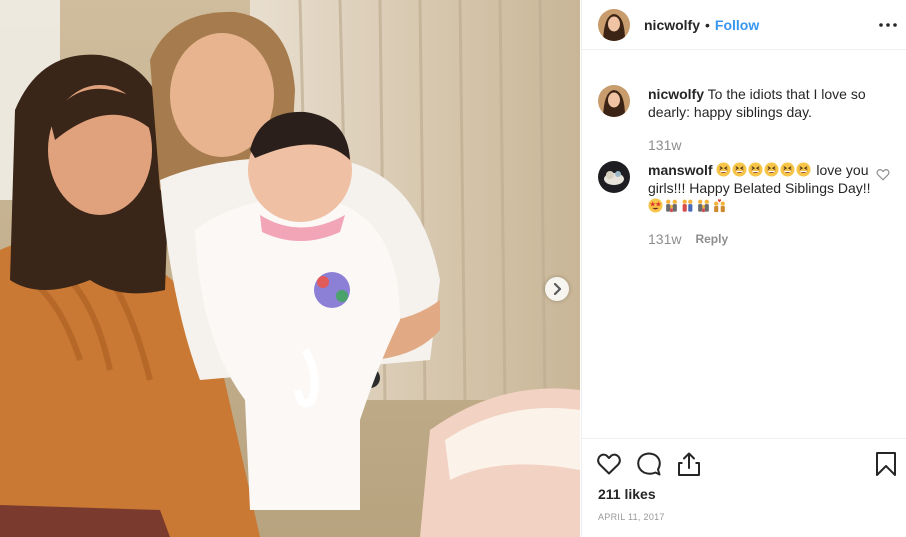 The image size is (906, 537). Describe the element at coordinates (627, 494) in the screenshot. I see `likes-count: 211 likes` at that location.